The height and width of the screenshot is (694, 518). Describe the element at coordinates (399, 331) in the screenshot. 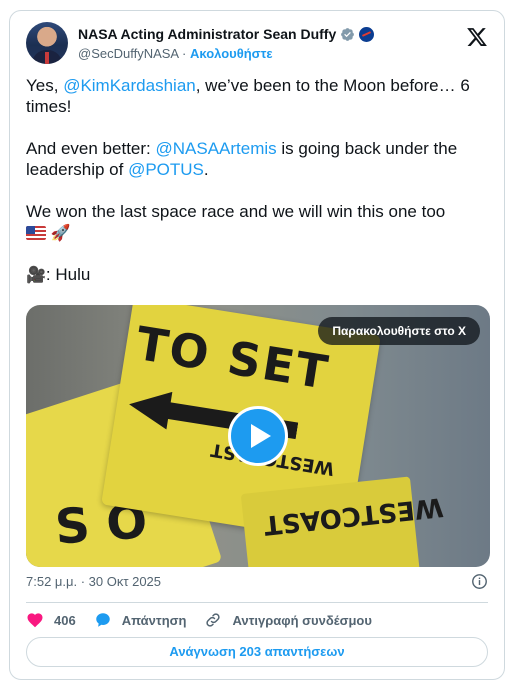

I see `watch-on-x-button: Παρακολουθήστε στο X` at that location.